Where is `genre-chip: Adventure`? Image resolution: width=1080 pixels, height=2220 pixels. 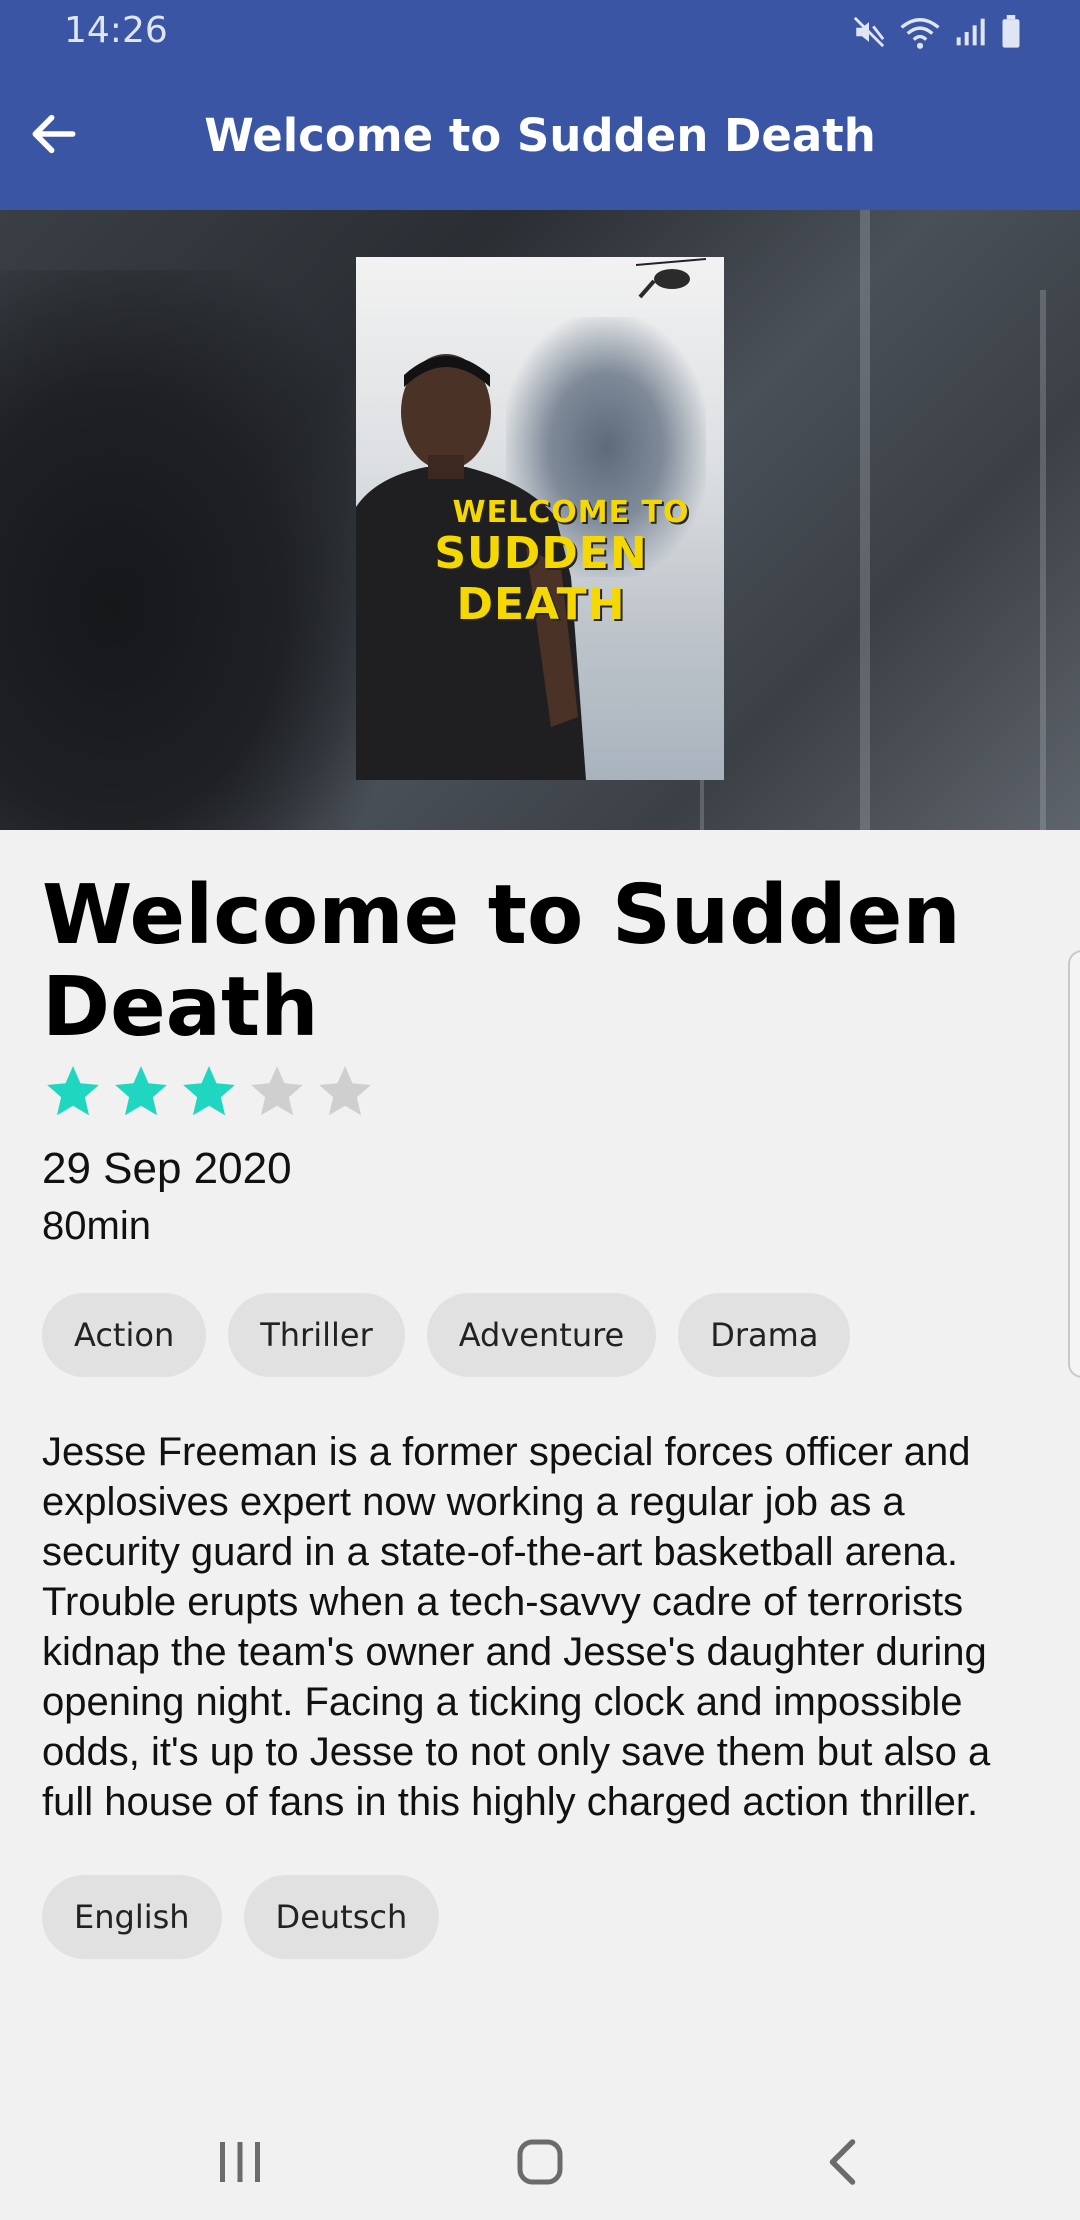
genre-chip: Adventure is located at coordinates (541, 1335).